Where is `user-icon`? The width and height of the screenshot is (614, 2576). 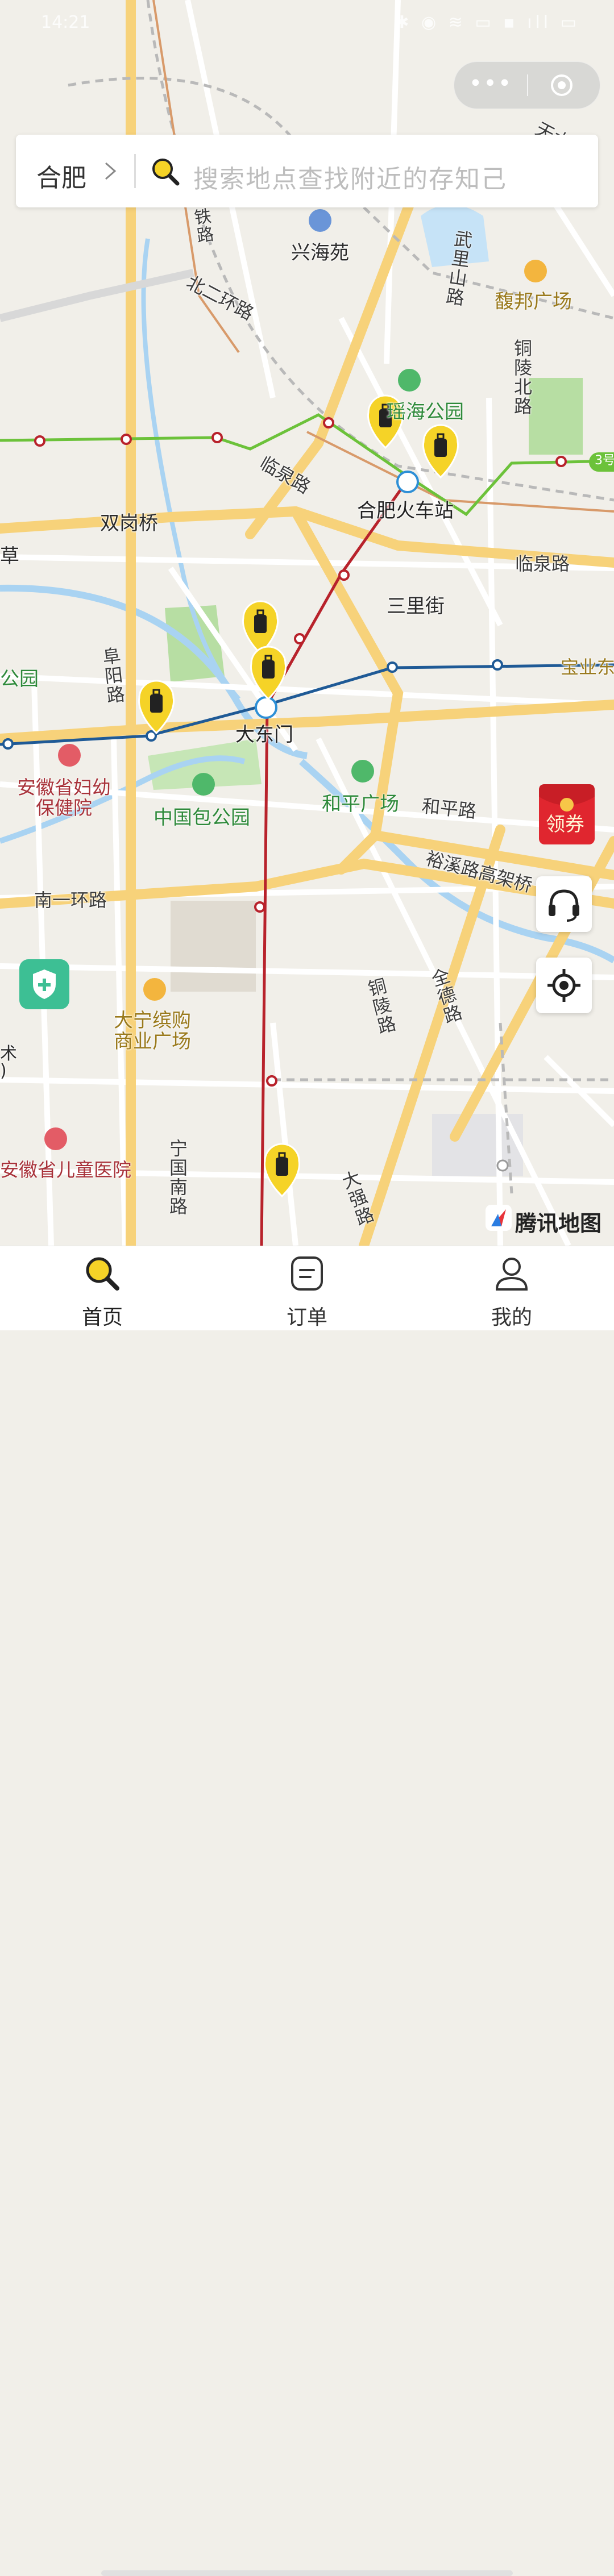 user-icon is located at coordinates (511, 1274).